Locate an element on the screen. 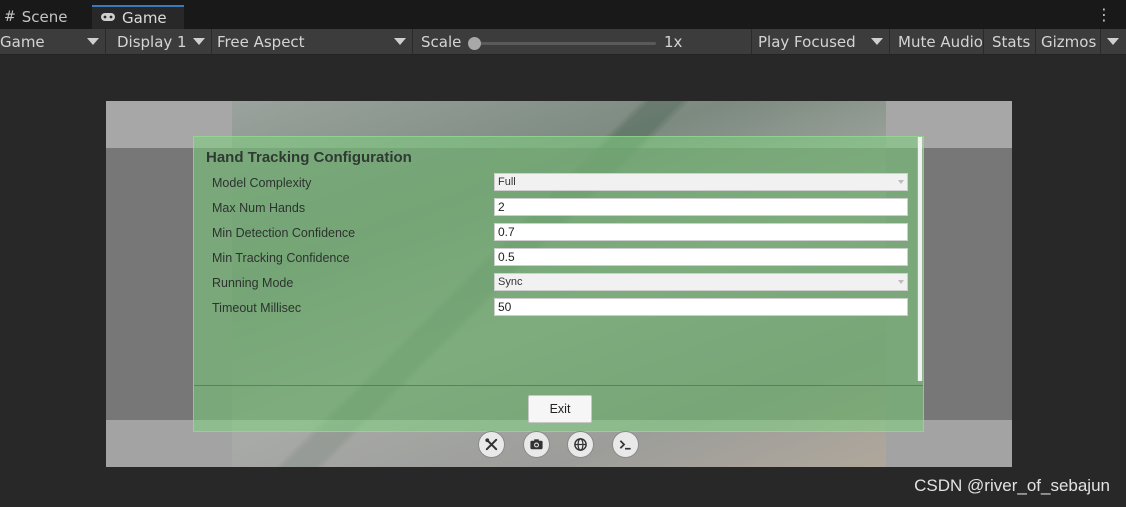 The width and height of the screenshot is (1126, 507). field-label-running-mode: Running Mode is located at coordinates (253, 283).